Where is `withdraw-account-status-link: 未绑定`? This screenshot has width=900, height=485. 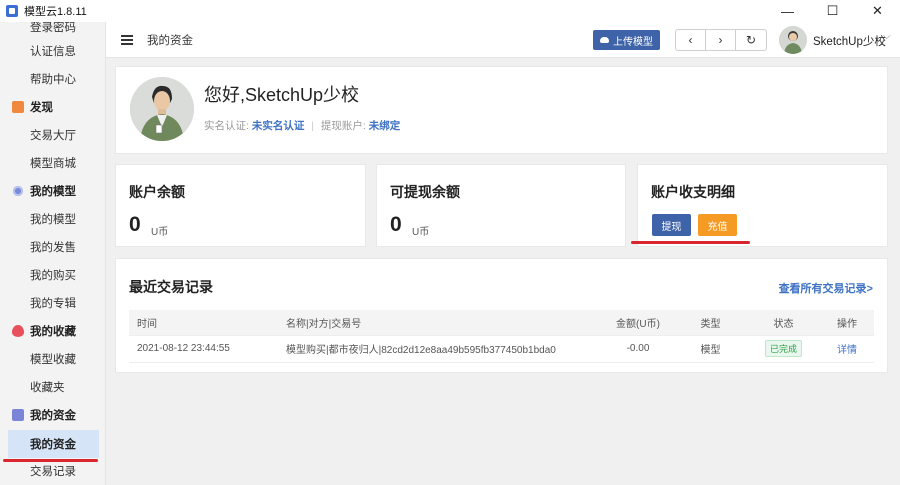 withdraw-account-status-link: 未绑定 is located at coordinates (385, 126).